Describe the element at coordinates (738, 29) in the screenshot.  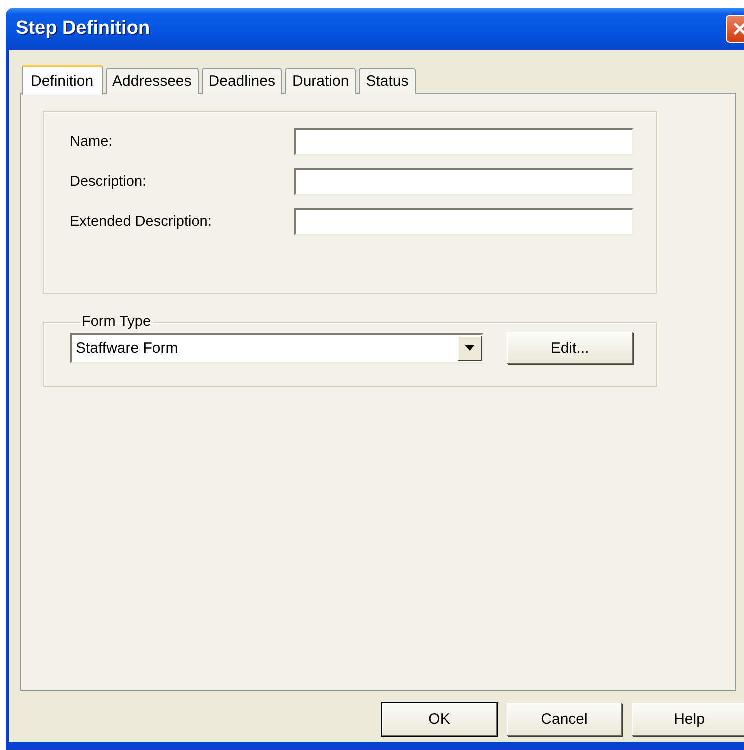
I see `close-icon` at that location.